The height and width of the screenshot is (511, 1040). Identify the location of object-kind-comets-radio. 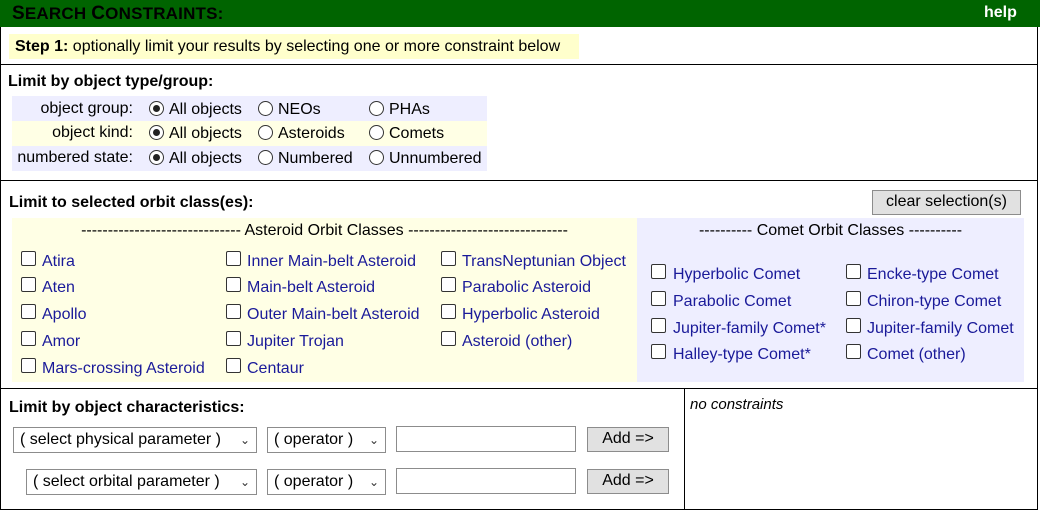
(376, 132).